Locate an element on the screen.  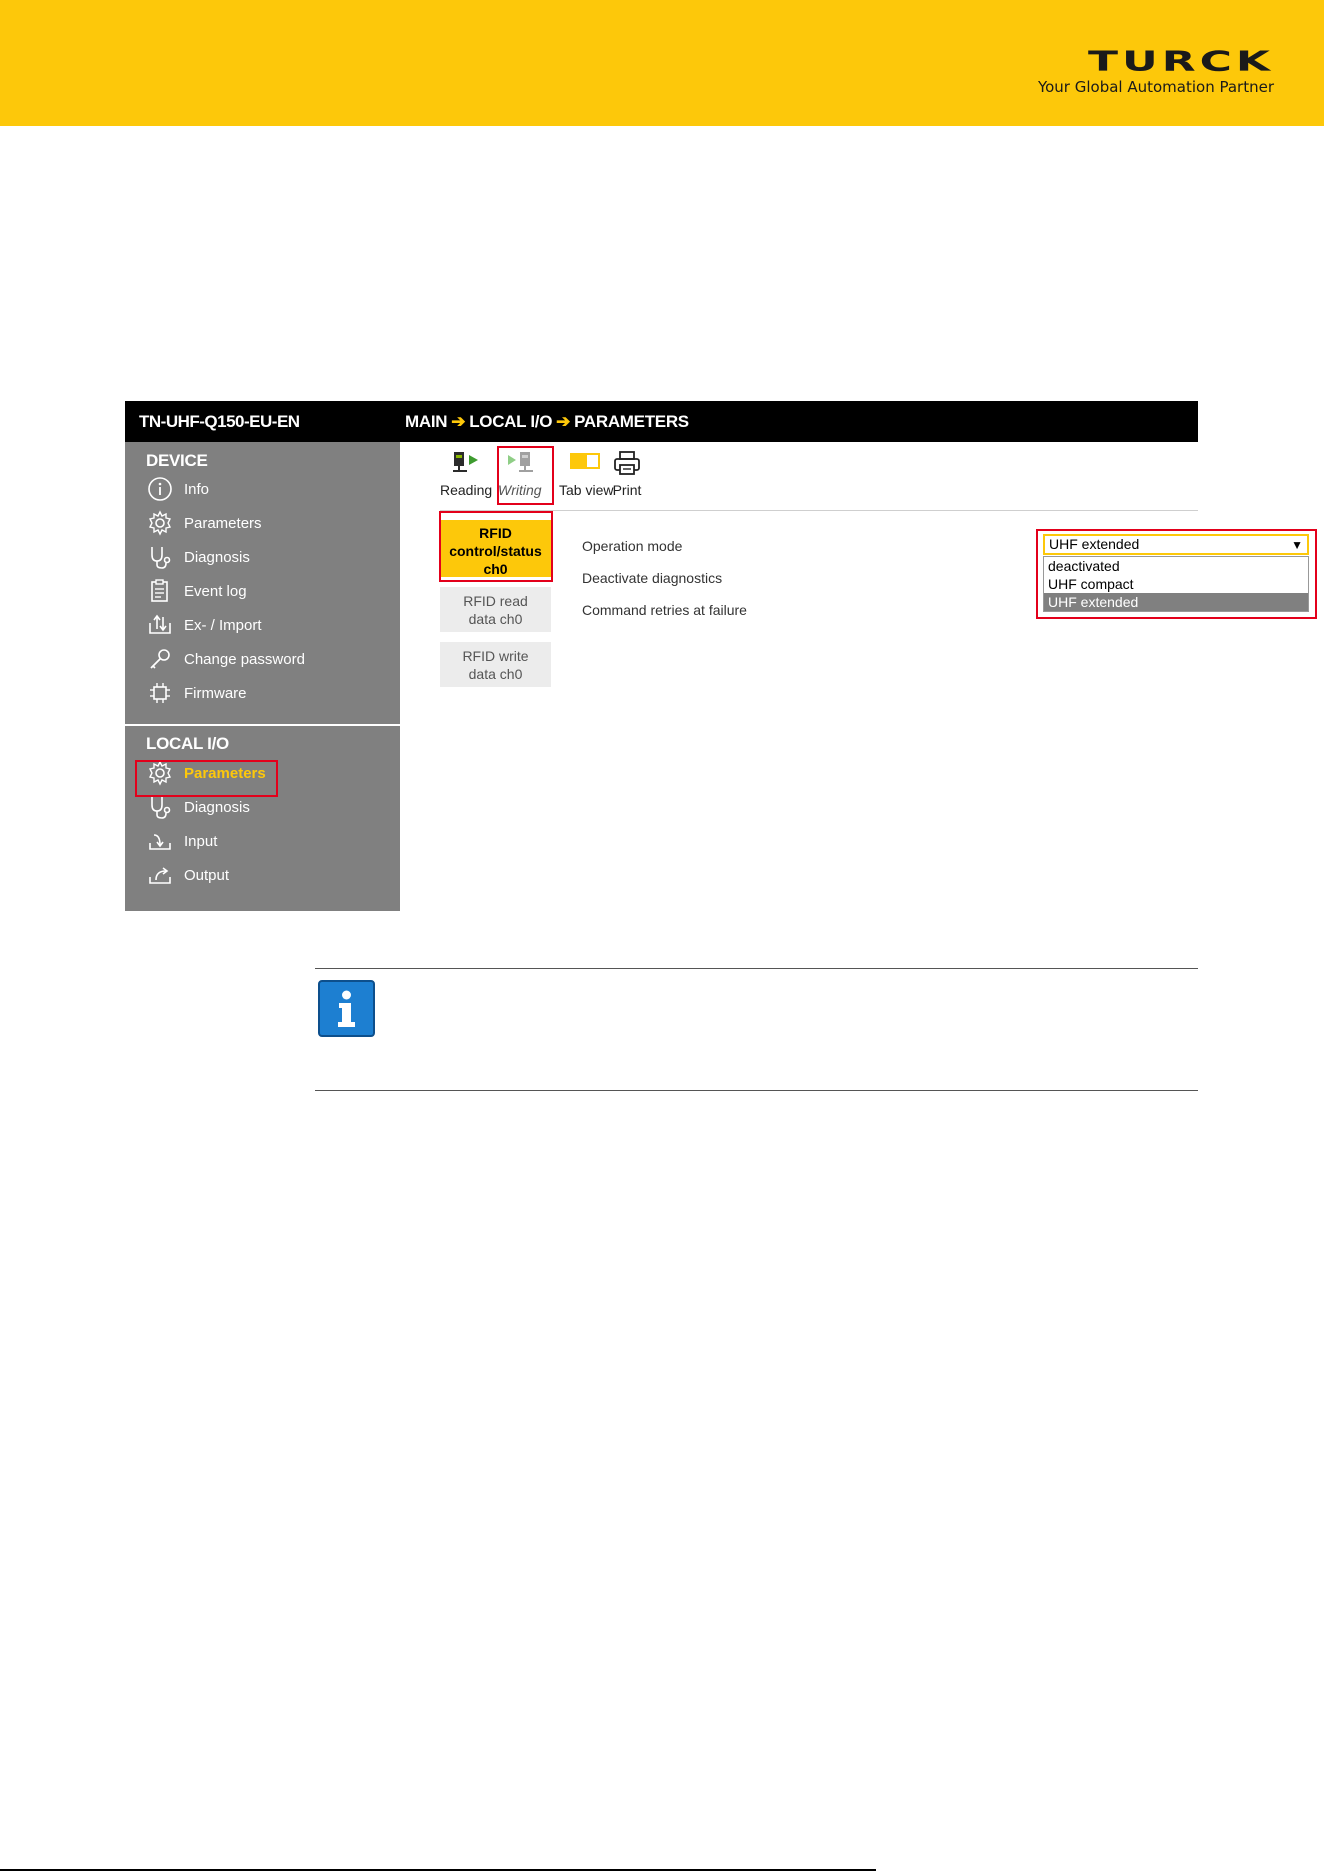
sidebar-item-ex-import: Ex- / Import is located at coordinates (204, 625).